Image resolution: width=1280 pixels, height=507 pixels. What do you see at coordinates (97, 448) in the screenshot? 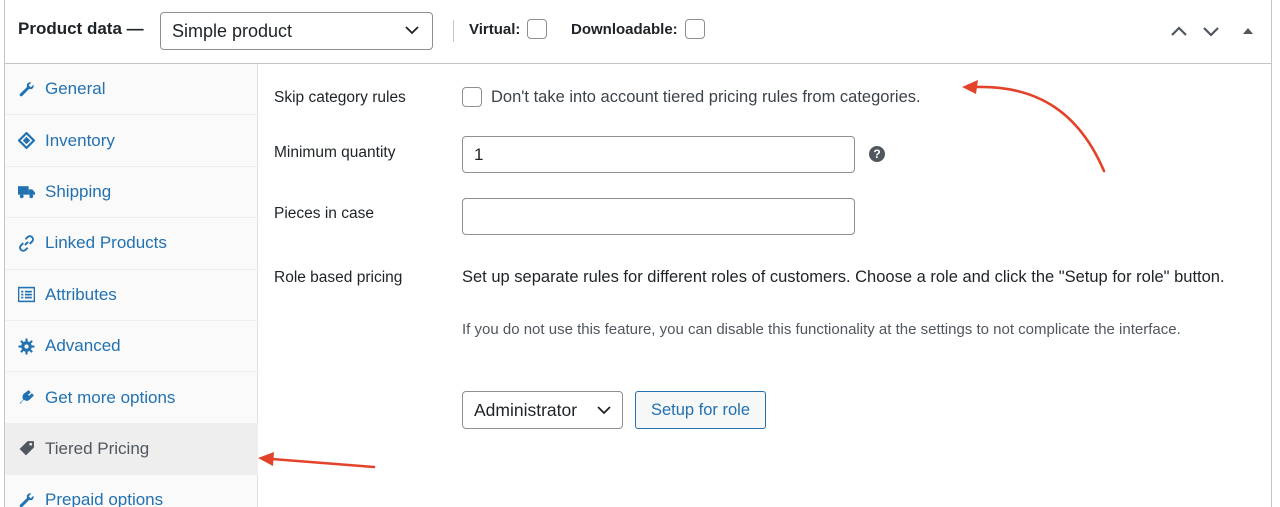
I see `tab-label: Tiered Pricing` at bounding box center [97, 448].